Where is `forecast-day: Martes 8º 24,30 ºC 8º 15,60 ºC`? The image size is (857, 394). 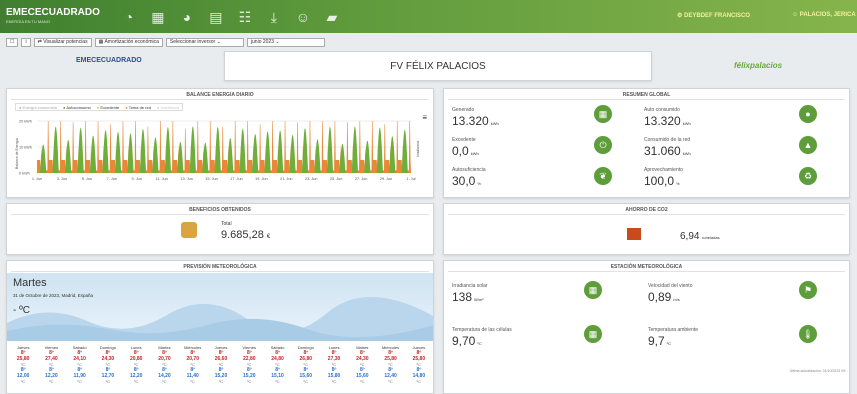
forecast-day: Martes 8º 24,30 ºC 8º 15,60 ºC is located at coordinates (362, 364).